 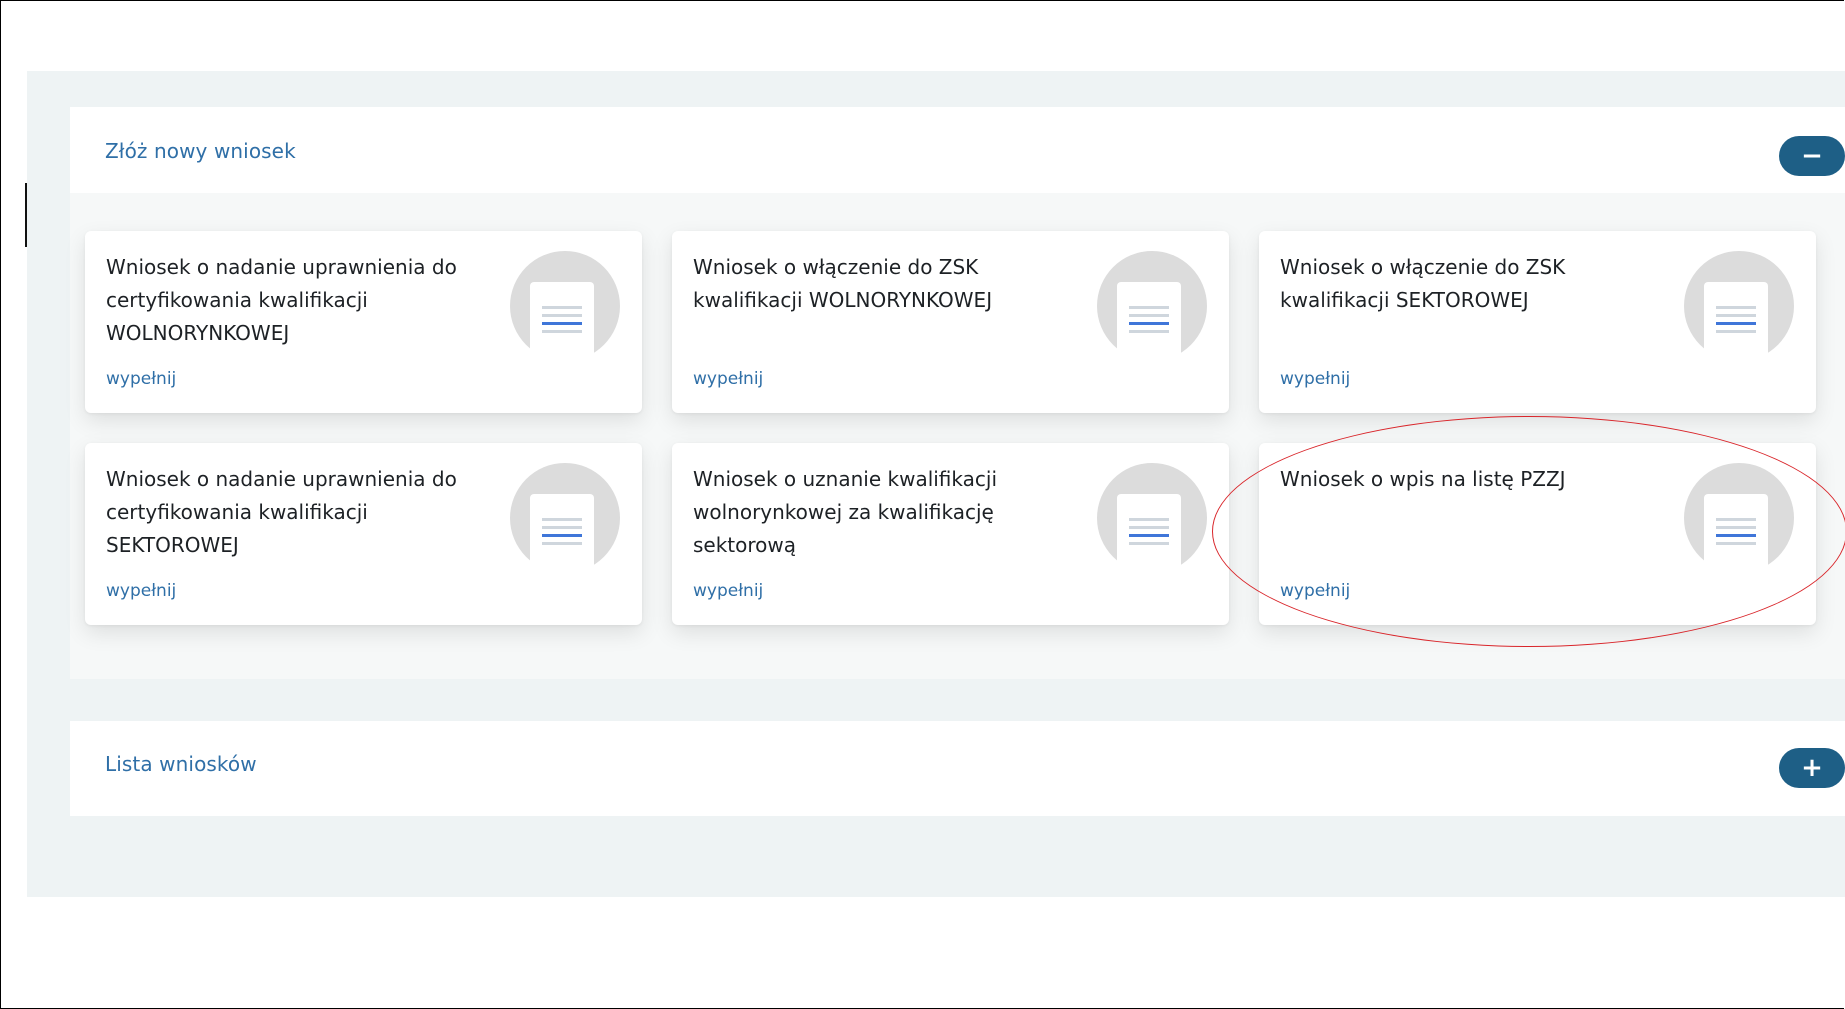 What do you see at coordinates (1537, 534) in the screenshot?
I see `application-card: Wniosek o wpis na listę PZZJ wypełnij` at bounding box center [1537, 534].